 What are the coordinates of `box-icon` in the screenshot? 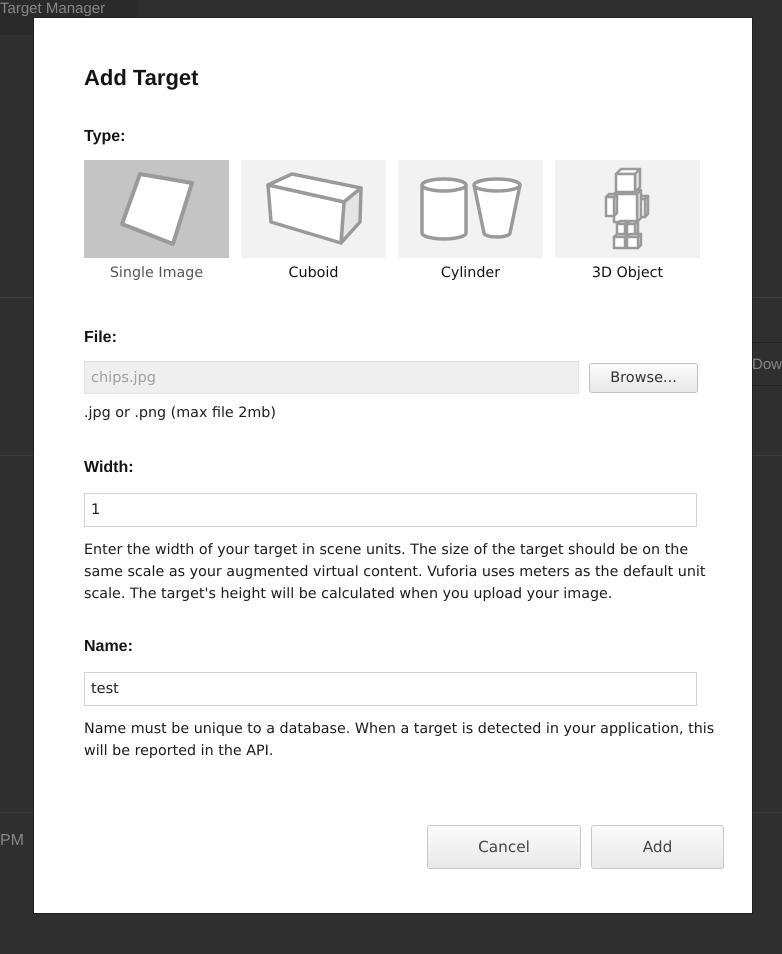 It's located at (314, 209).